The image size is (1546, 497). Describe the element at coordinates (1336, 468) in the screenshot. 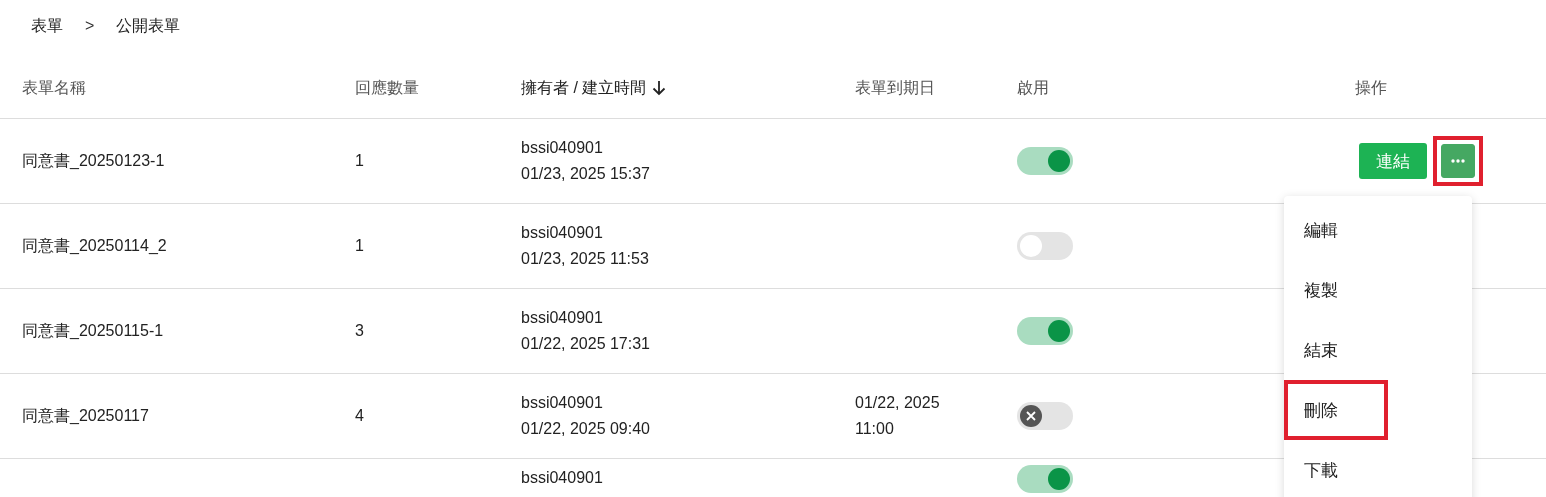

I see `menu-item: 下載` at that location.